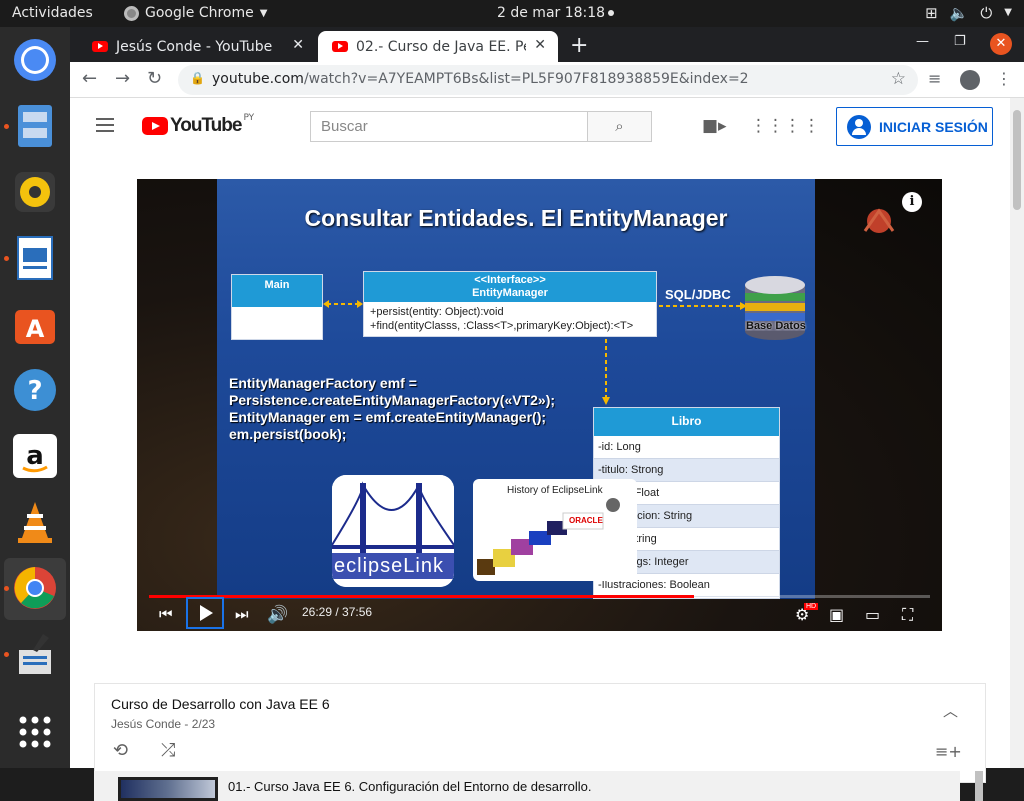  I want to click on shuffle-icon: ⤮, so click(168, 750).